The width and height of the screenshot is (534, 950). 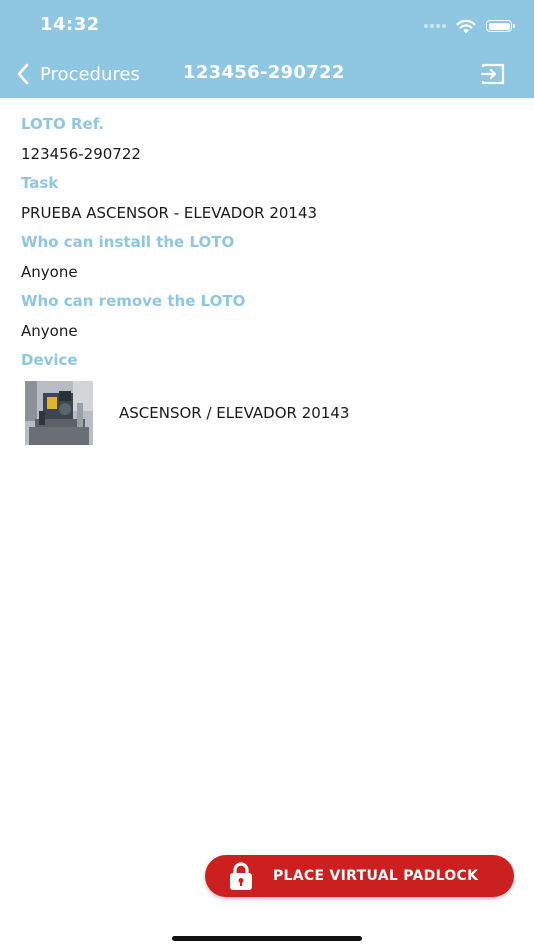 I want to click on battery-icon, so click(x=500, y=26).